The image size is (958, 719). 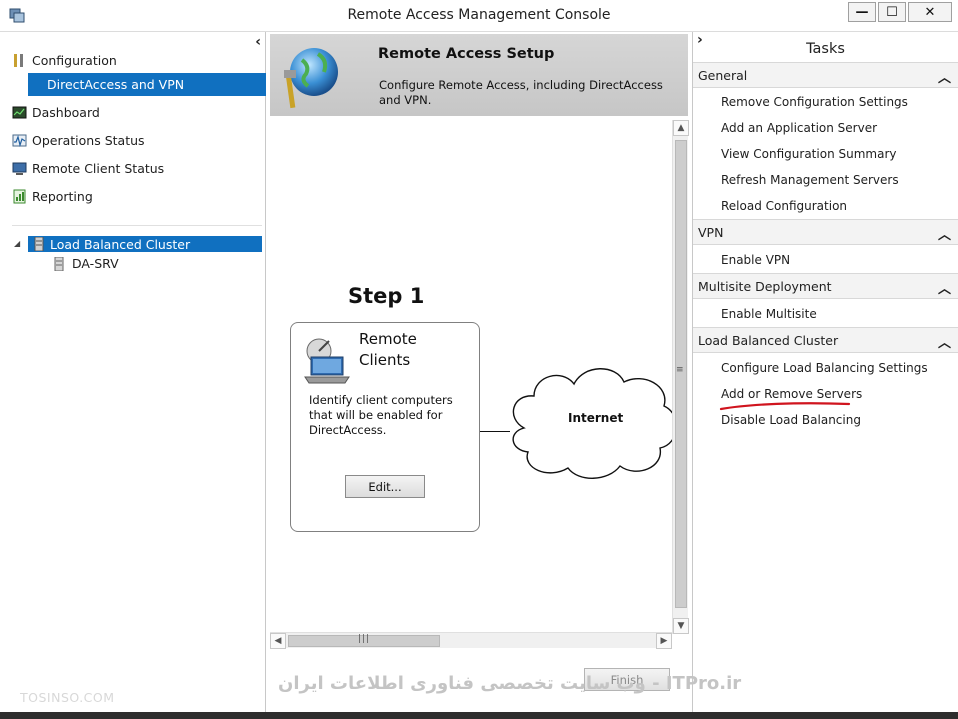 What do you see at coordinates (98, 168) in the screenshot?
I see `nav-remote-client-status-label: Remote Client Status` at bounding box center [98, 168].